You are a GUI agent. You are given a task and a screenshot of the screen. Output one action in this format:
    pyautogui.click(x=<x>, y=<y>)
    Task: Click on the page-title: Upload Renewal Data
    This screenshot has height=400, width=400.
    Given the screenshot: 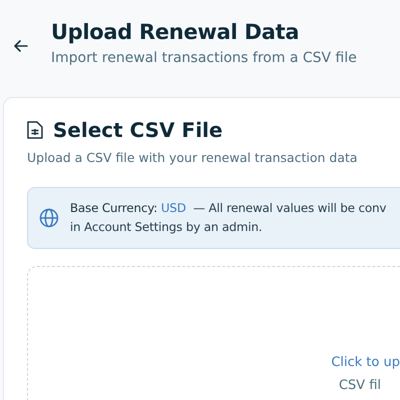 What is the action you would take?
    pyautogui.click(x=175, y=32)
    